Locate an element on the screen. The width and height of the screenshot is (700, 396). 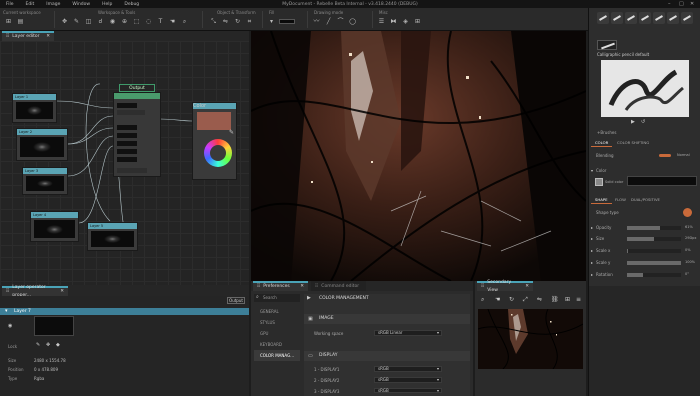
sidebar-item-stylus: STYLUS is located at coordinates (277, 322).